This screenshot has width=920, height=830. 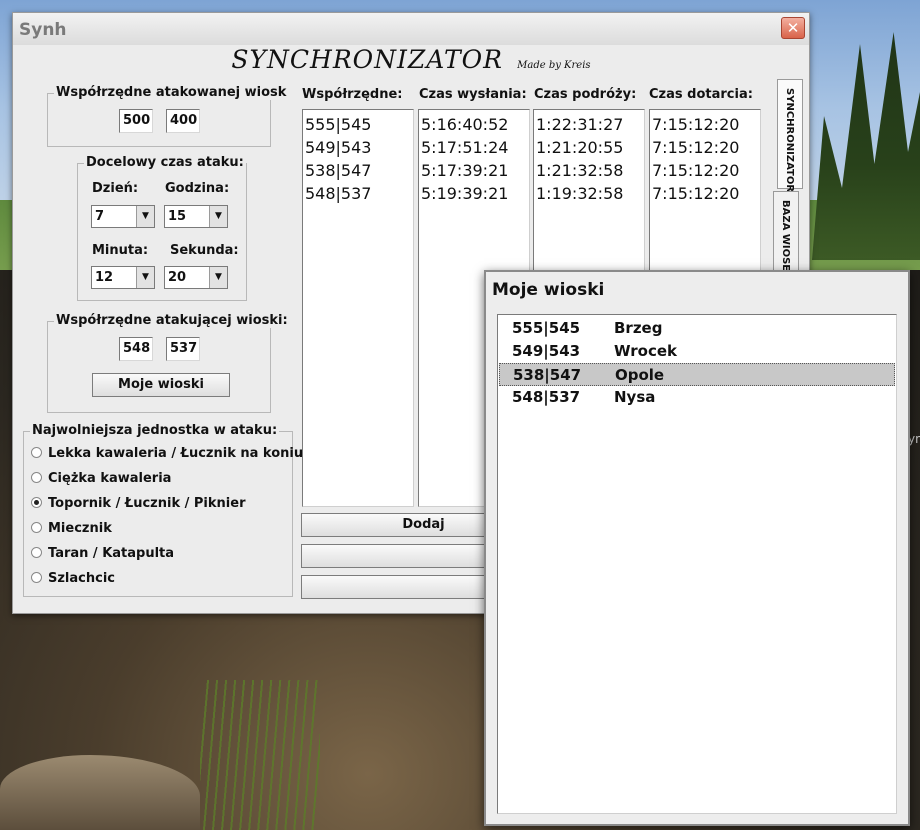 What do you see at coordinates (136, 121) in the screenshot?
I see `target-x-input: 500` at bounding box center [136, 121].